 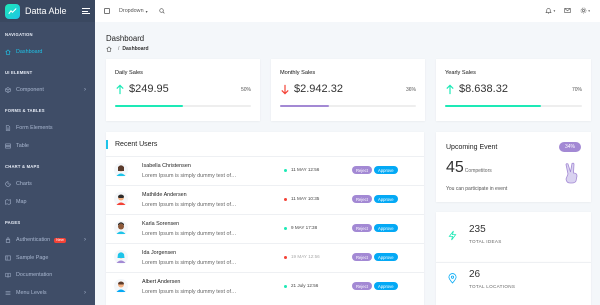 What do you see at coordinates (13, 222) in the screenshot?
I see `nav-caption-pages: PAGES` at bounding box center [13, 222].